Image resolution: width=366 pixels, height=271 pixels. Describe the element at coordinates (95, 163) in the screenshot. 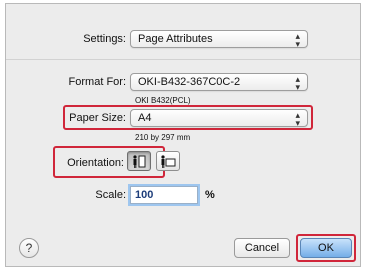

I see `orientation-label: Orientation:` at that location.